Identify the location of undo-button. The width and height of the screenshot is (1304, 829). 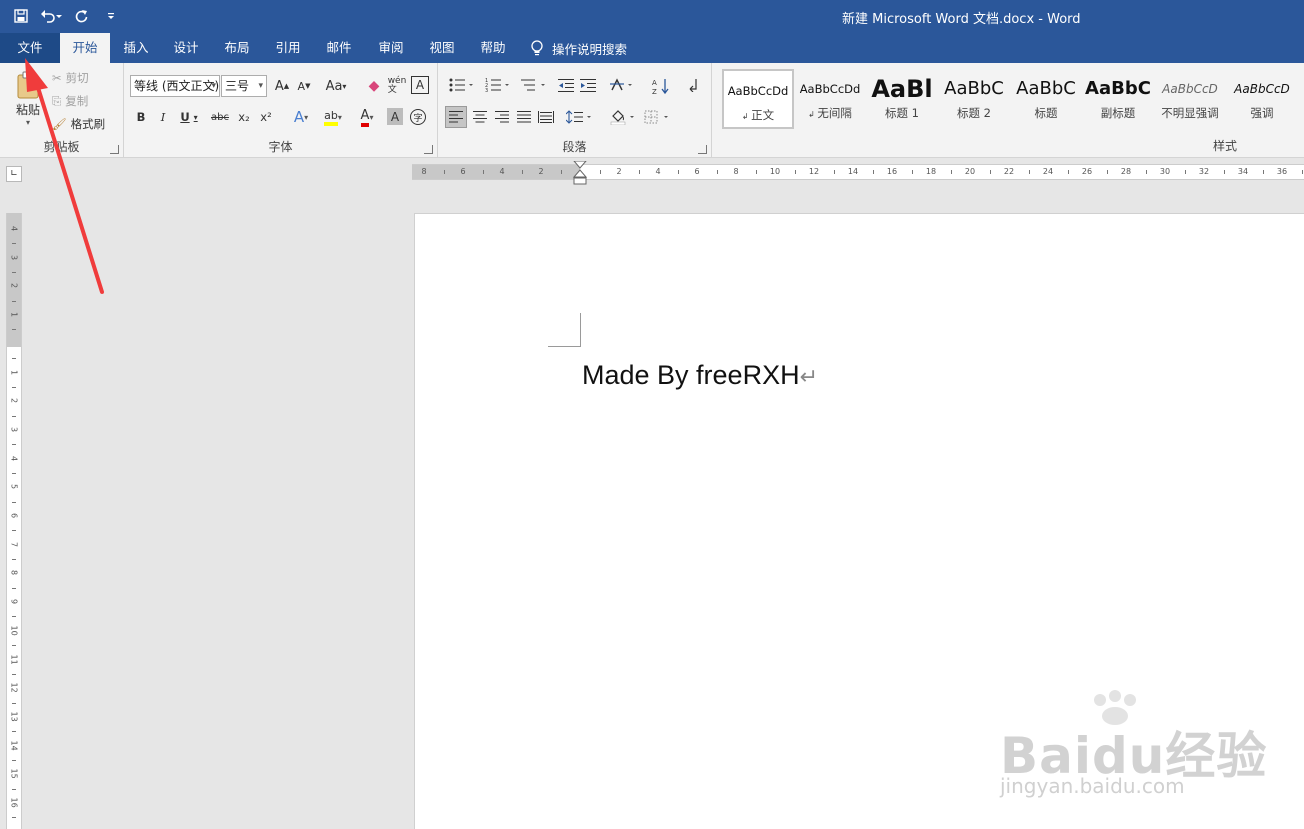
(51, 16).